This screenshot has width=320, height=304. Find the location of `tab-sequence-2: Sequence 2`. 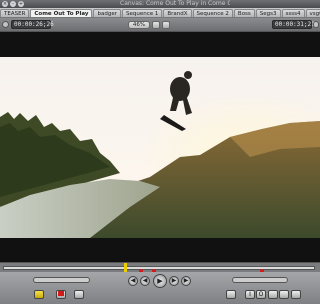

tab-sequence-2: Sequence 2 is located at coordinates (212, 13).